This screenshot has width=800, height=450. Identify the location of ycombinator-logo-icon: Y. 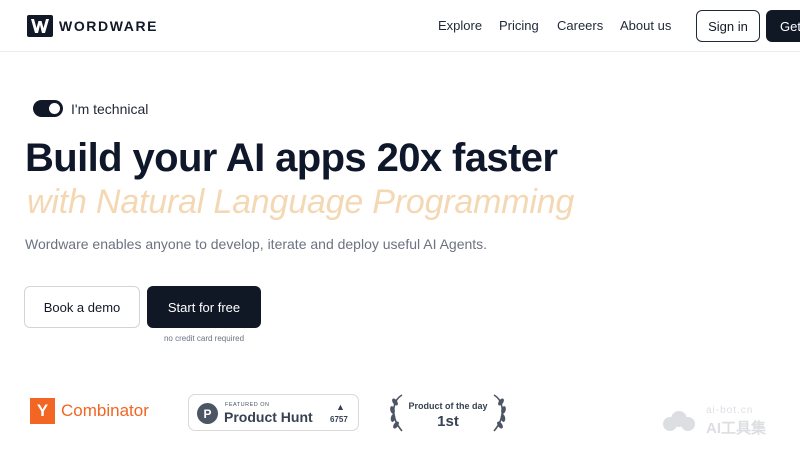
(42, 411).